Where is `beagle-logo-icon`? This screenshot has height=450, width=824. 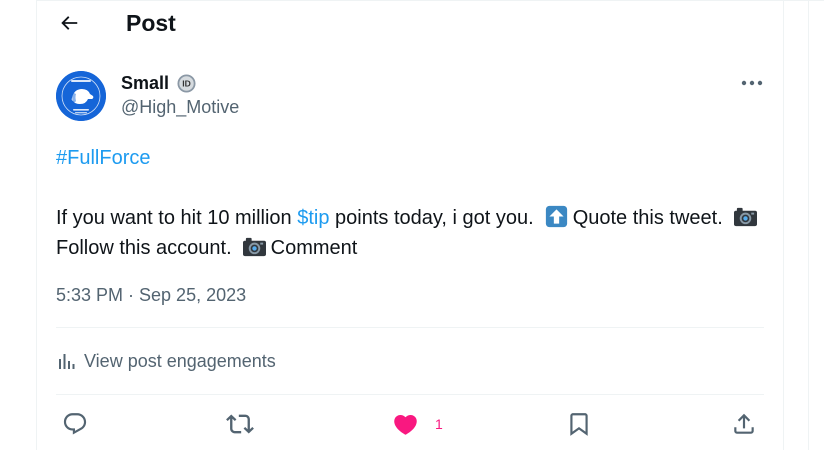 beagle-logo-icon is located at coordinates (81, 96).